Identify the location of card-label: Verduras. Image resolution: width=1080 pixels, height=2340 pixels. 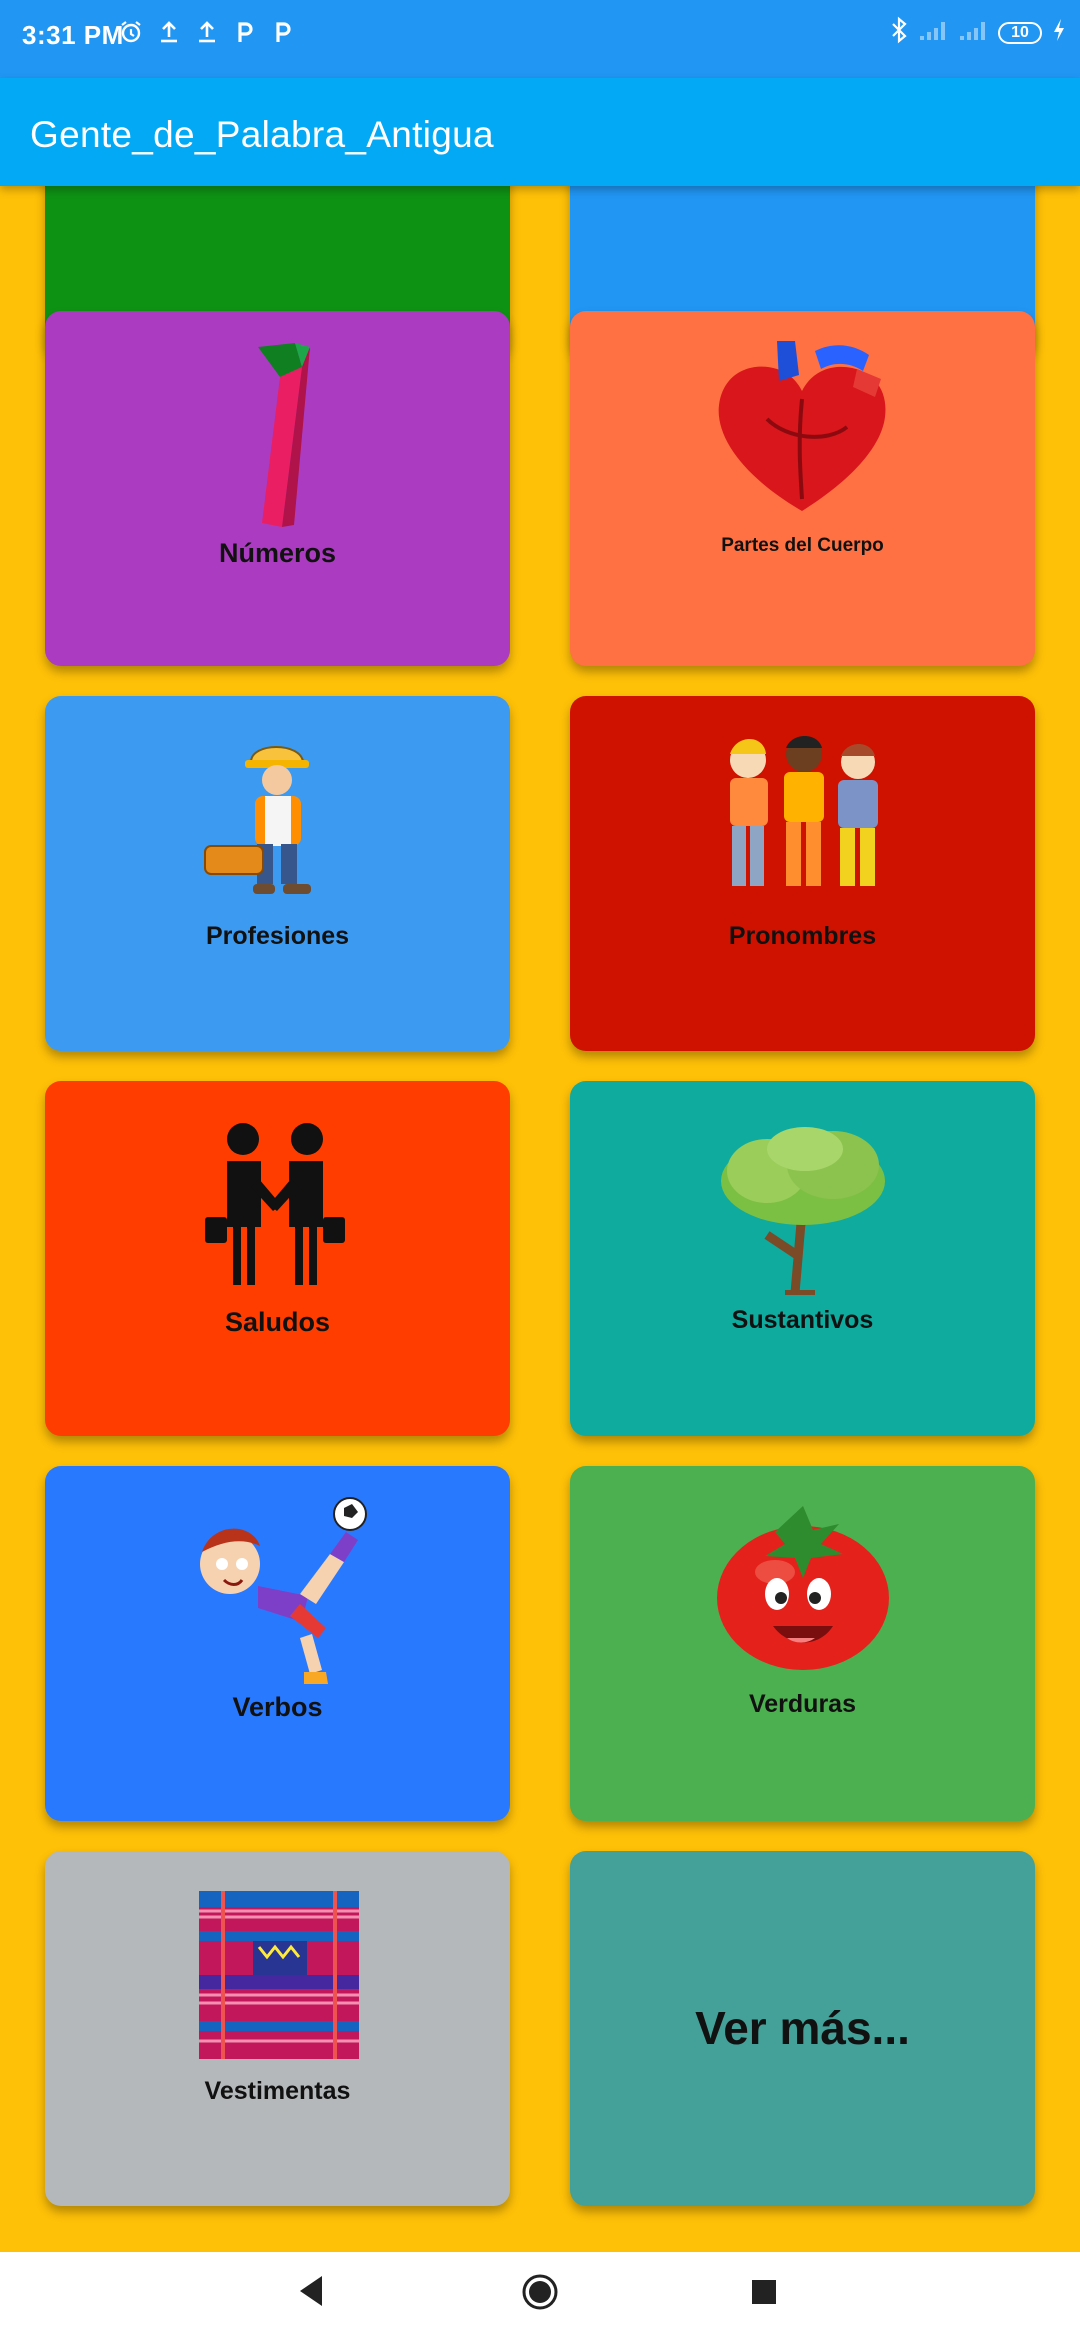
(802, 1704).